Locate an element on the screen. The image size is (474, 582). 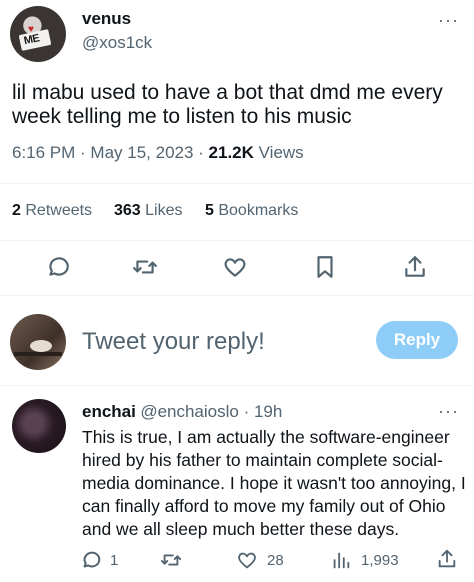
bookmark-icon is located at coordinates (325, 267).